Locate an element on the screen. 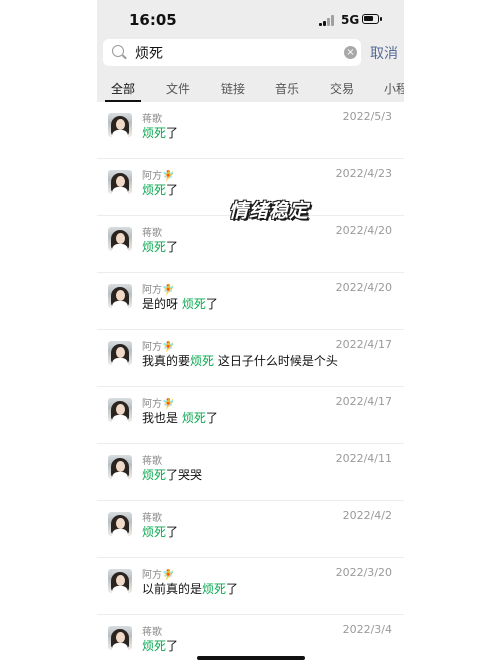  message-text: 烦死了哭哭 is located at coordinates (172, 474).